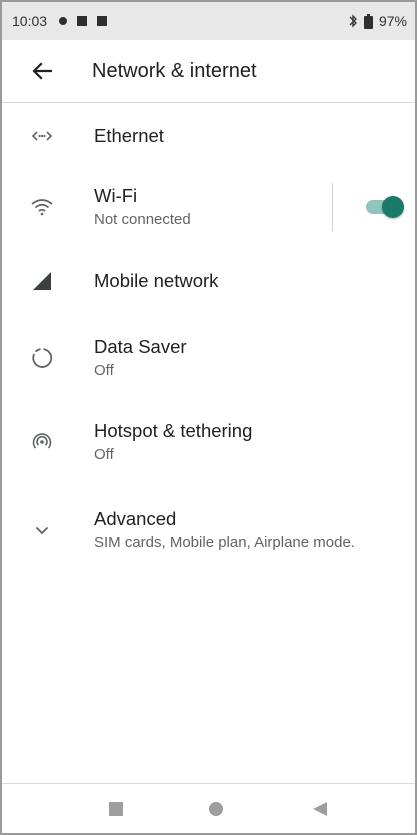 The width and height of the screenshot is (417, 835). I want to click on recents-button, so click(116, 809).